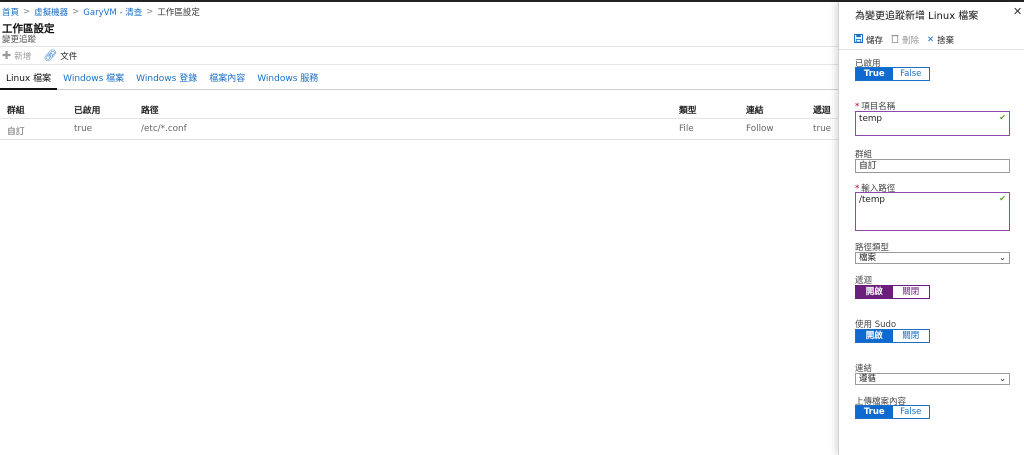  I want to click on tab-linux-files: Linux 檔案, so click(29, 81).